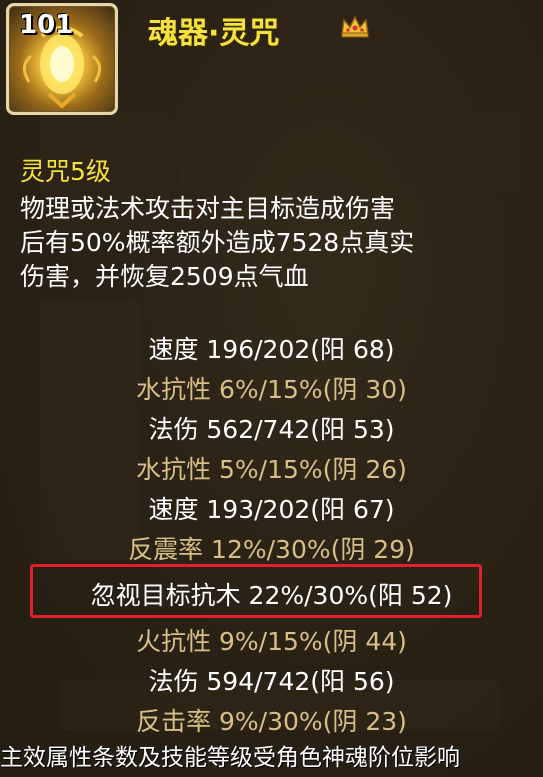 The image size is (543, 777). What do you see at coordinates (164, 276) in the screenshot?
I see `skill-description-line: 伤害，并恢复2509点气血` at bounding box center [164, 276].